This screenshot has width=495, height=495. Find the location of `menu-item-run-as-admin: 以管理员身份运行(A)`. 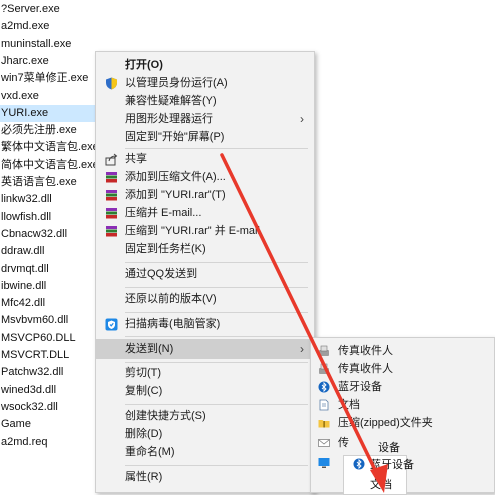

menu-item-run-as-admin: 以管理员身份运行(A) is located at coordinates (205, 83).